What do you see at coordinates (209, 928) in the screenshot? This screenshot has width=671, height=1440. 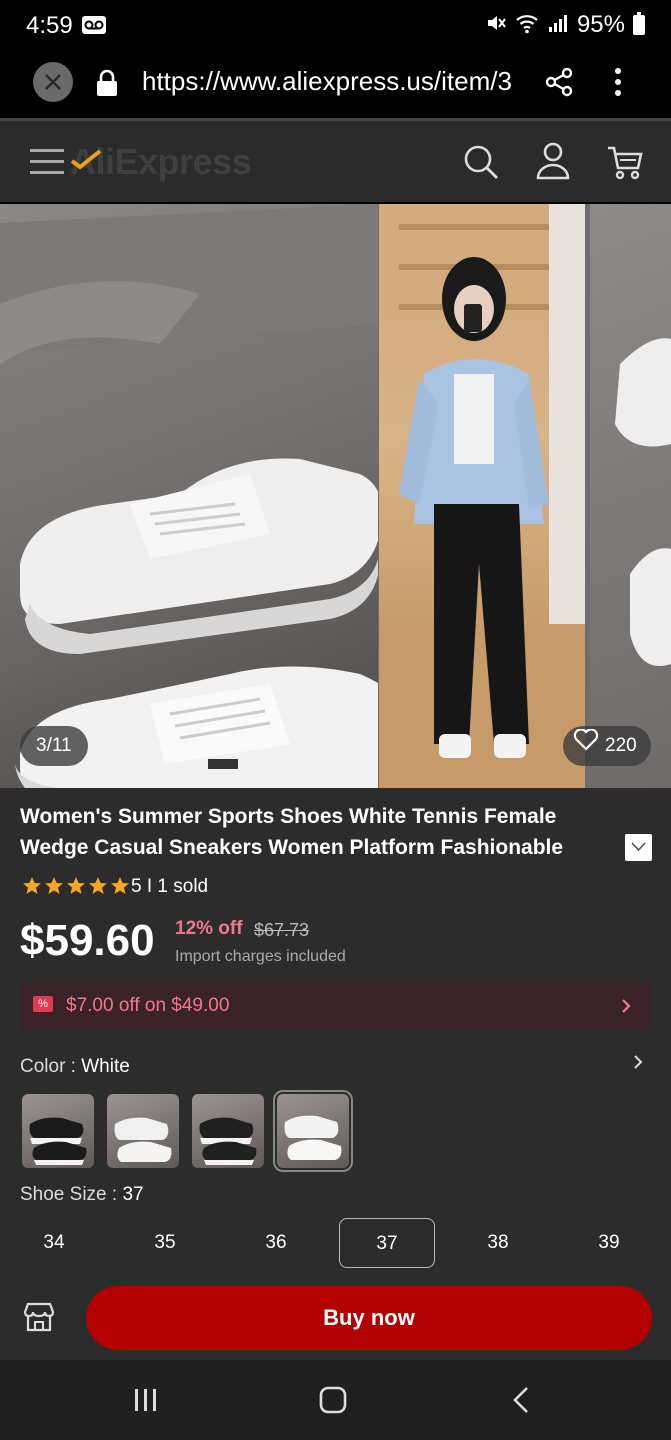 I see `discount-percent: 12% off` at bounding box center [209, 928].